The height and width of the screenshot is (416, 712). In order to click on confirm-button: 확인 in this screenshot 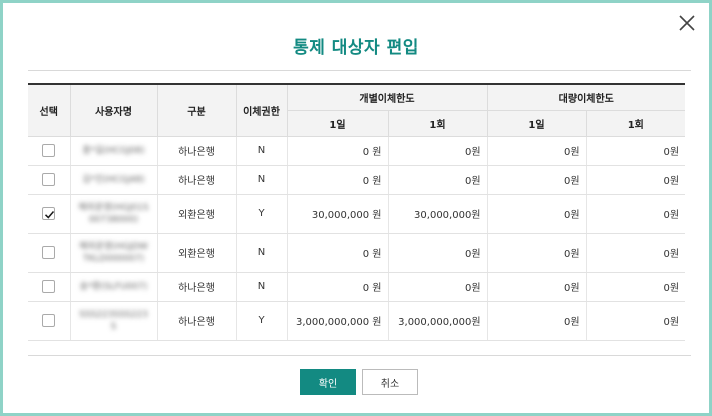, I will do `click(328, 382)`.